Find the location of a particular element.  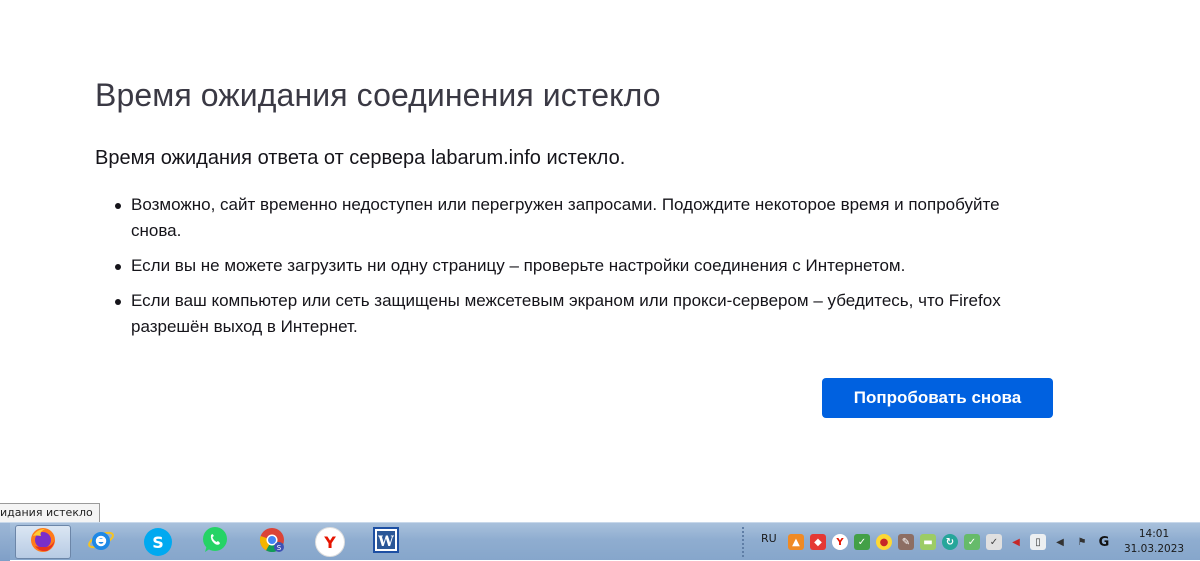

language-indicator: RU is located at coordinates (769, 538).